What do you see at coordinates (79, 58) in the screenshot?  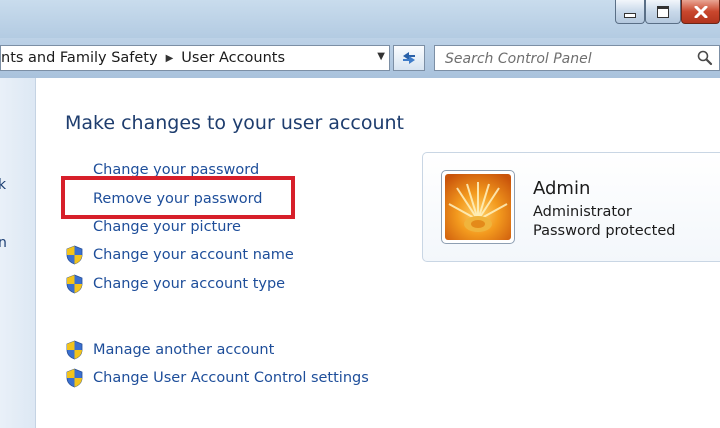 I see `breadcrumb-family-safety: nts and Family Safety` at bounding box center [79, 58].